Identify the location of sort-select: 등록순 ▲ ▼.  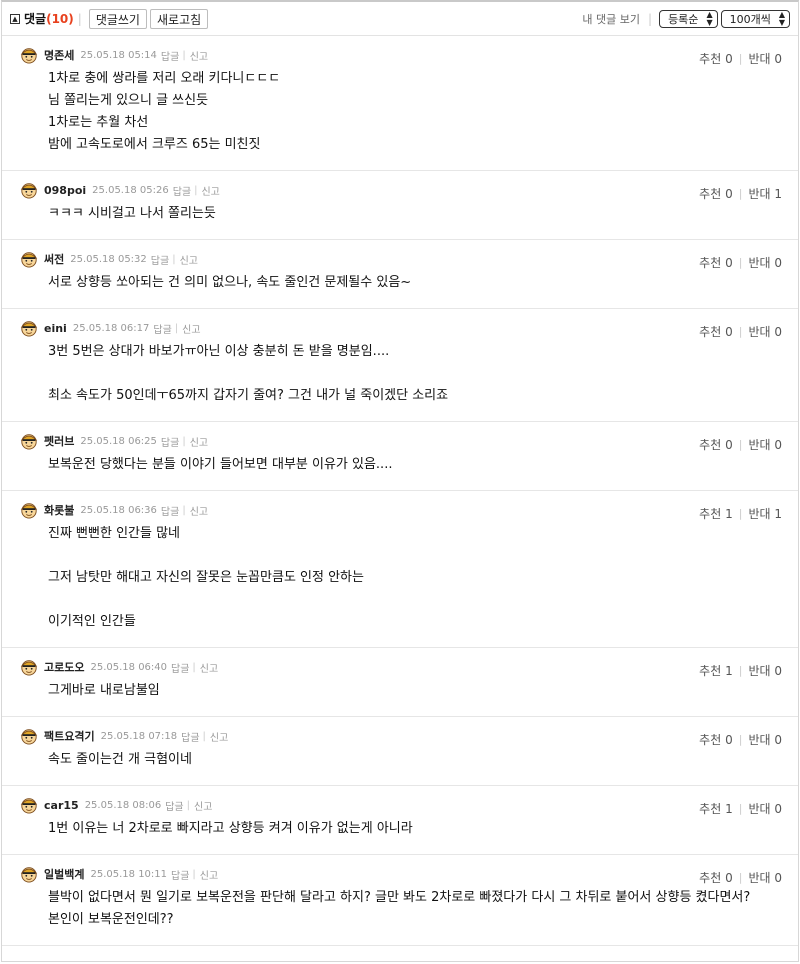
(688, 18).